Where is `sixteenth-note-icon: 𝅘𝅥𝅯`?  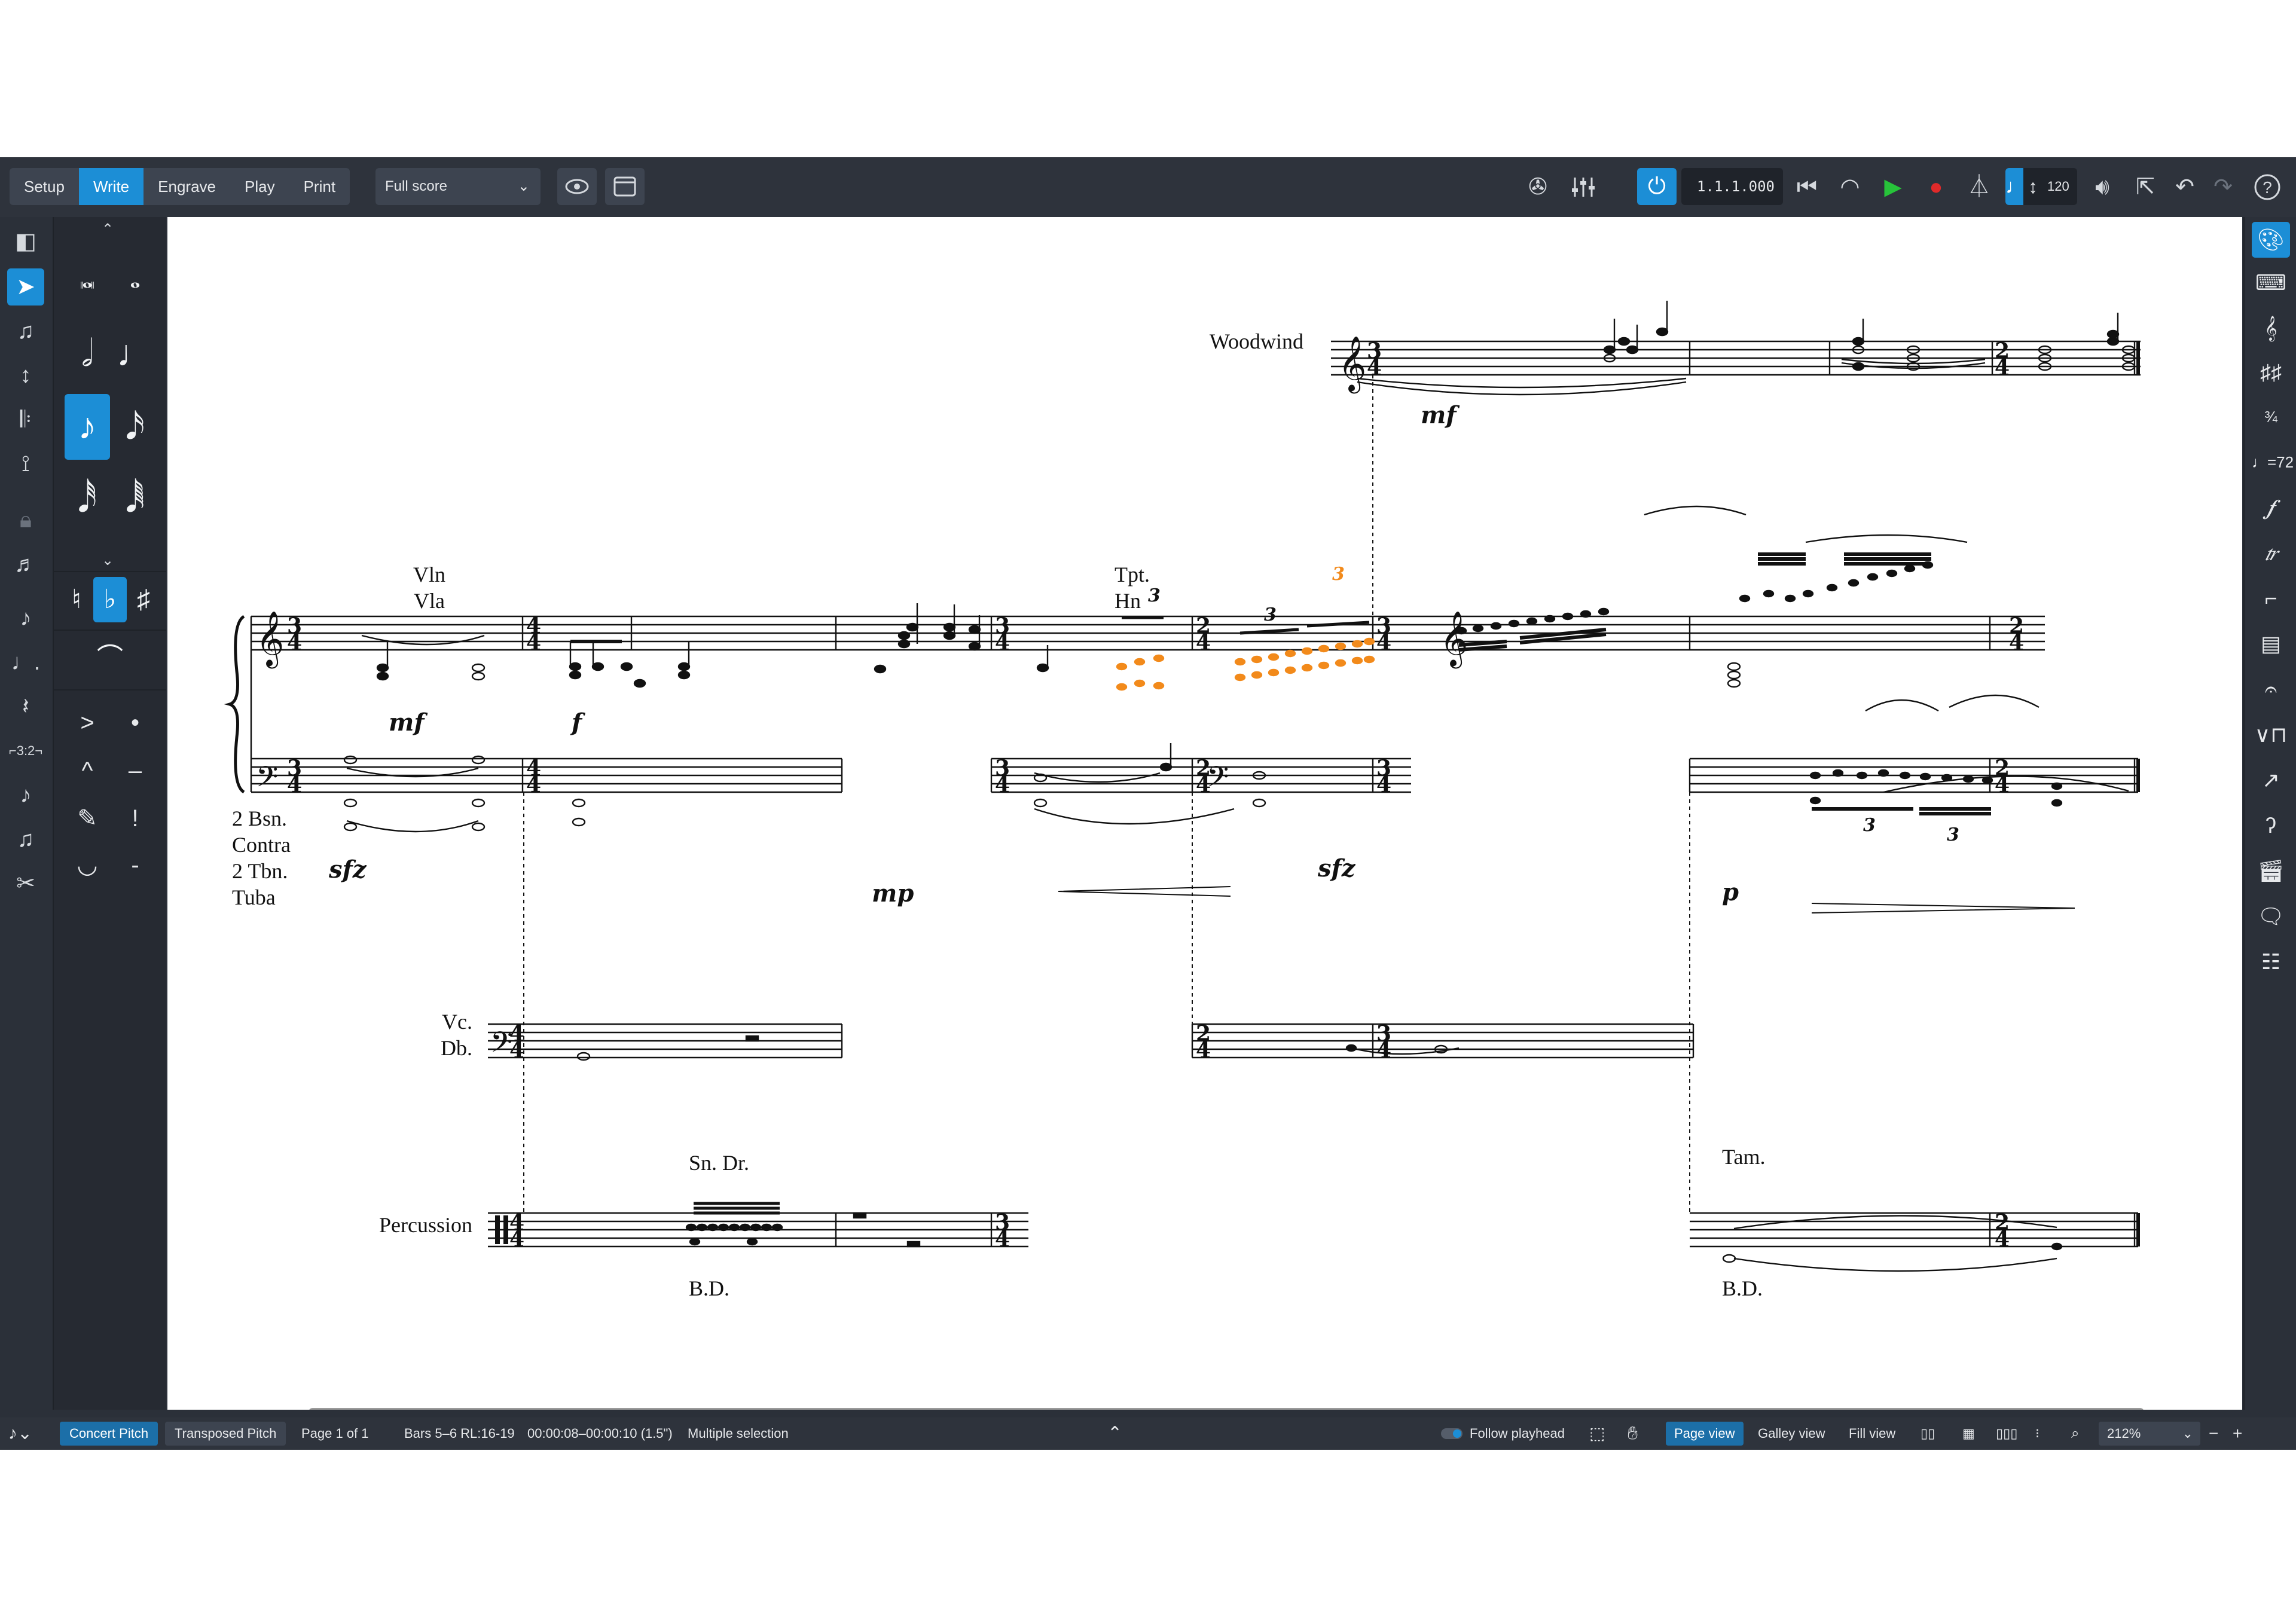
sixteenth-note-icon: 𝅘𝅥𝅯 is located at coordinates (135, 427).